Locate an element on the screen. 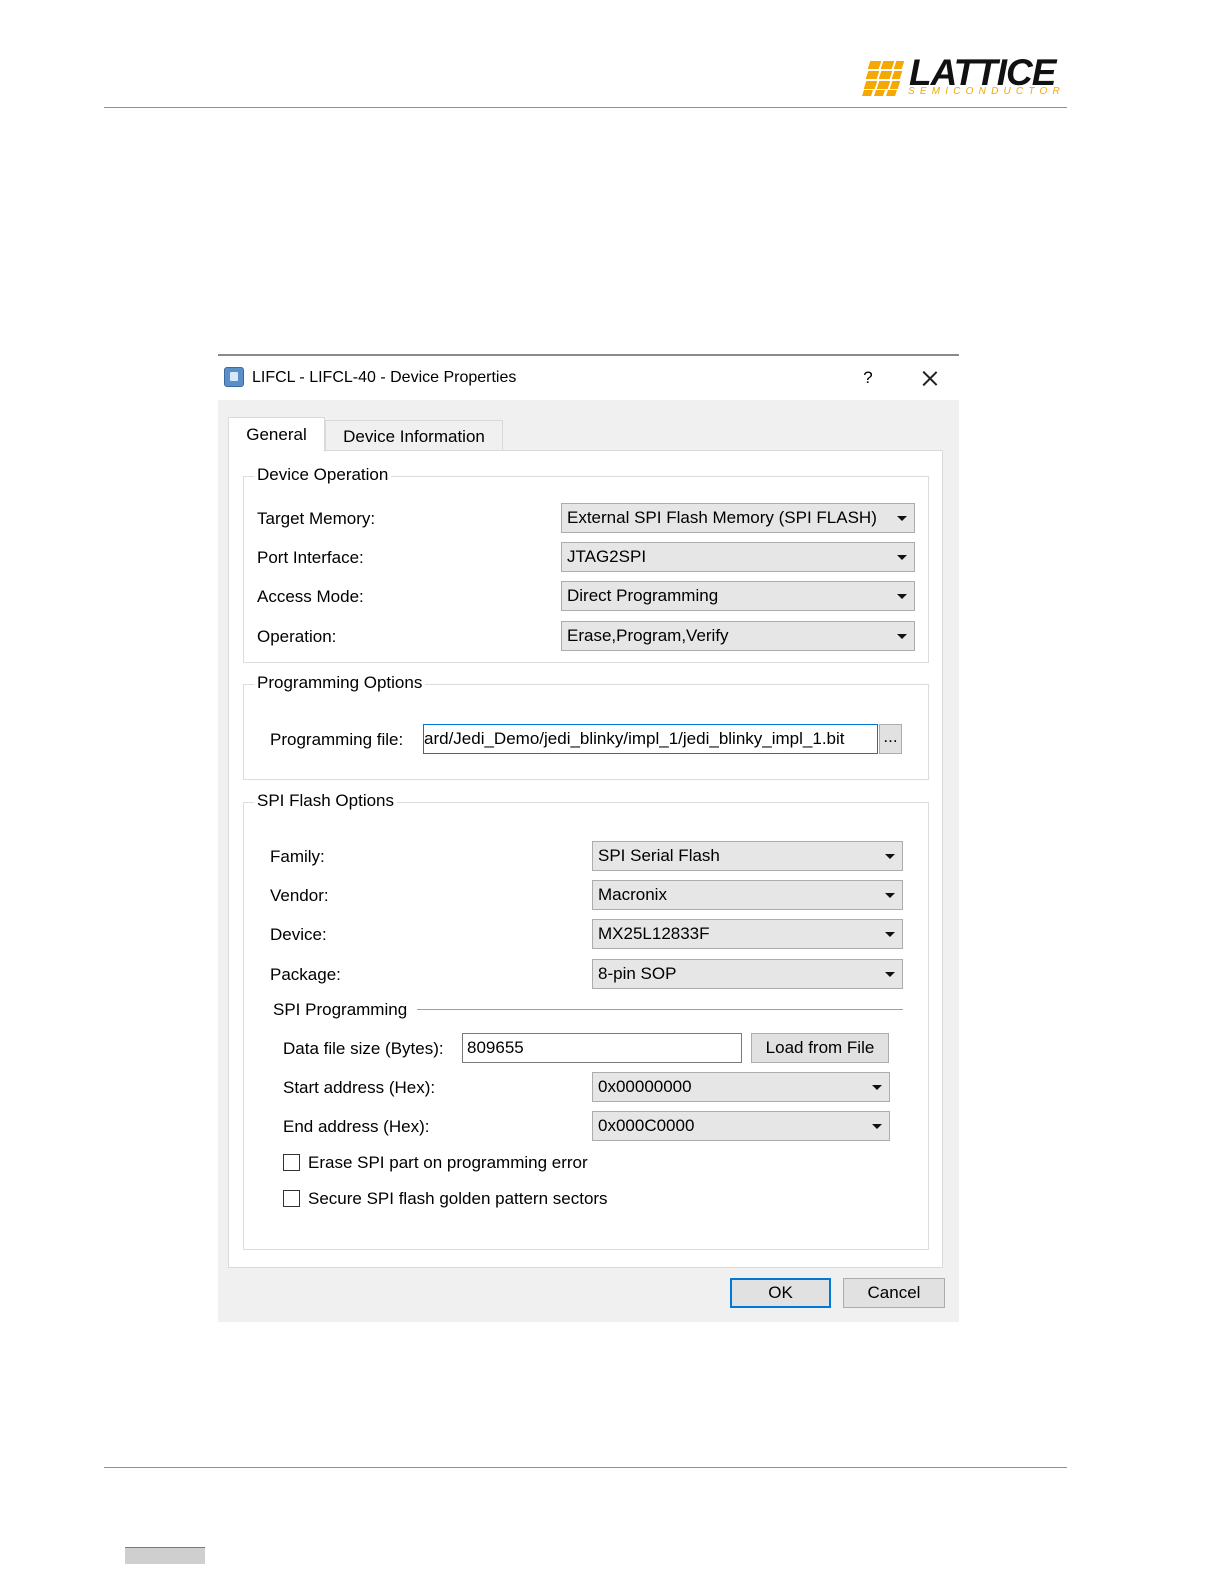 Image resolution: width=1224 pixels, height=1584 pixels. load-from-file-button: Load from File is located at coordinates (820, 1048).